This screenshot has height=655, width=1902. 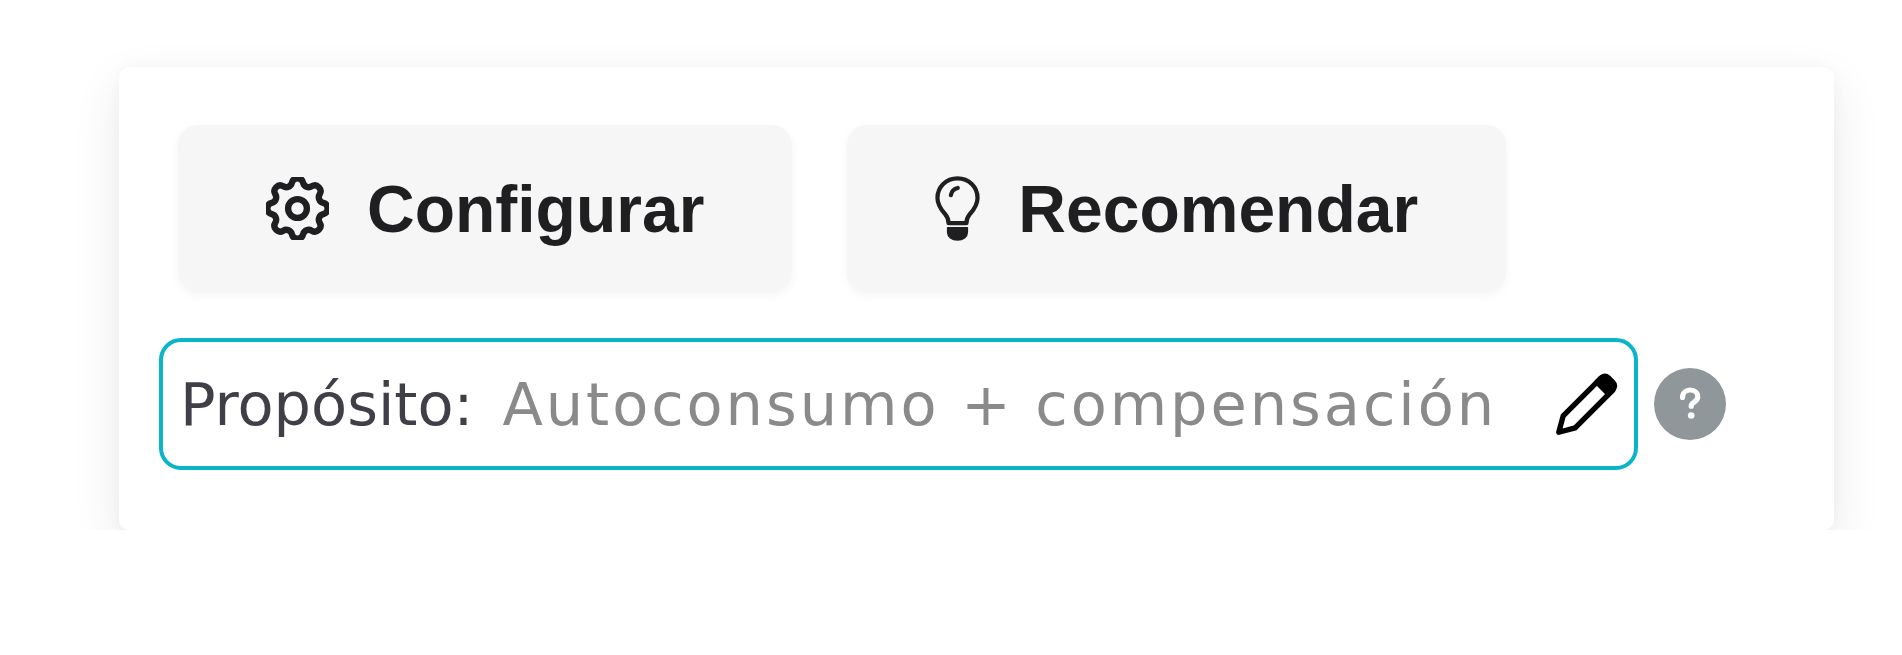 What do you see at coordinates (327, 404) in the screenshot?
I see `field-label: Propósito:` at bounding box center [327, 404].